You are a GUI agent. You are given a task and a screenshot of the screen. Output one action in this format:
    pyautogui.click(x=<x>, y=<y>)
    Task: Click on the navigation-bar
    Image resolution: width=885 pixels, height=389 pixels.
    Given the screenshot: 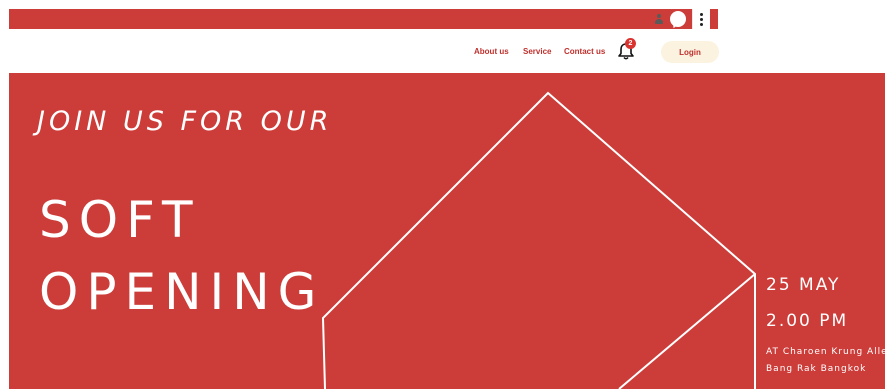 What is the action you would take?
    pyautogui.click(x=447, y=51)
    